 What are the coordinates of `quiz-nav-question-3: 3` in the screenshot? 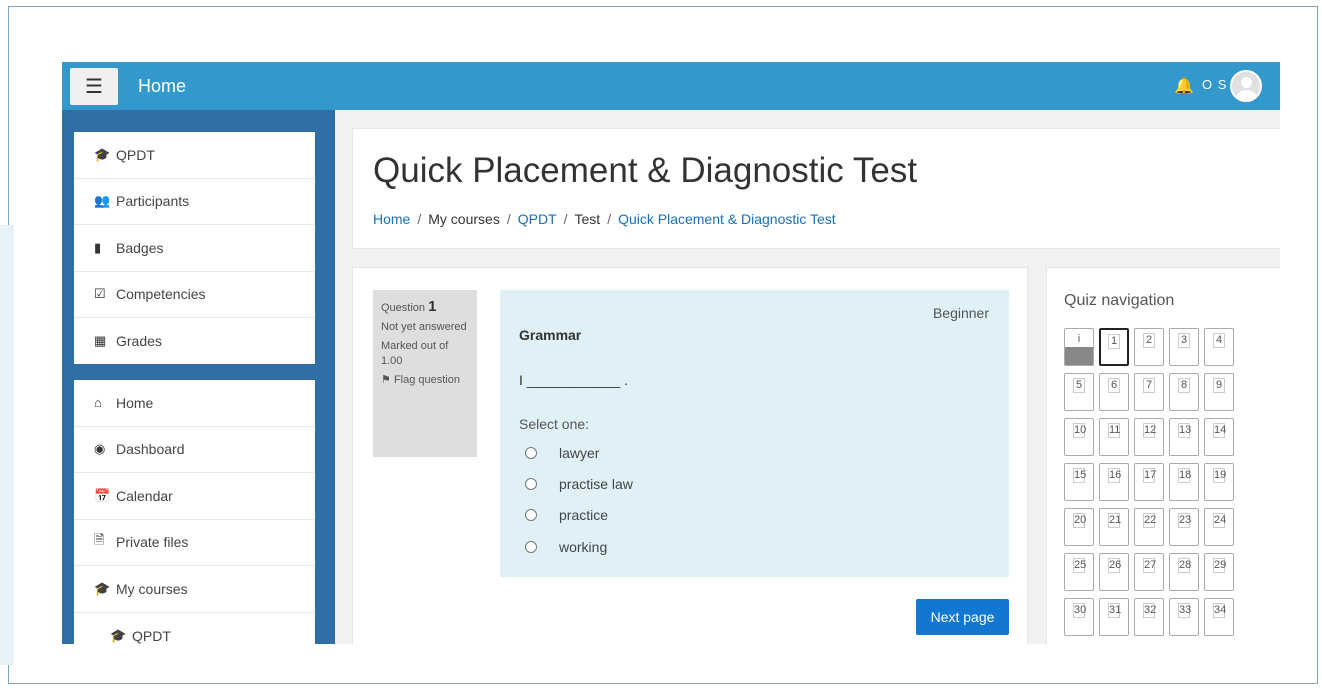 It's located at (1184, 347).